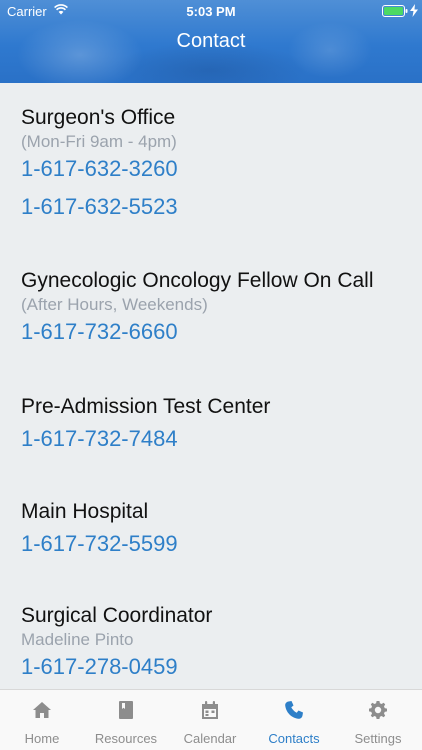  I want to click on home-icon, so click(42, 710).